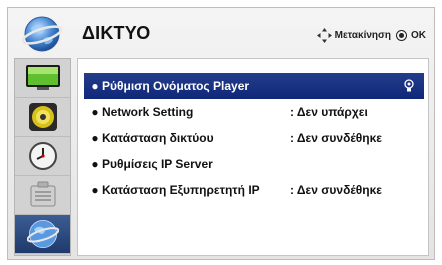  Describe the element at coordinates (157, 164) in the screenshot. I see `menu-item-label: Ρυθμίσεις IP Server` at that location.